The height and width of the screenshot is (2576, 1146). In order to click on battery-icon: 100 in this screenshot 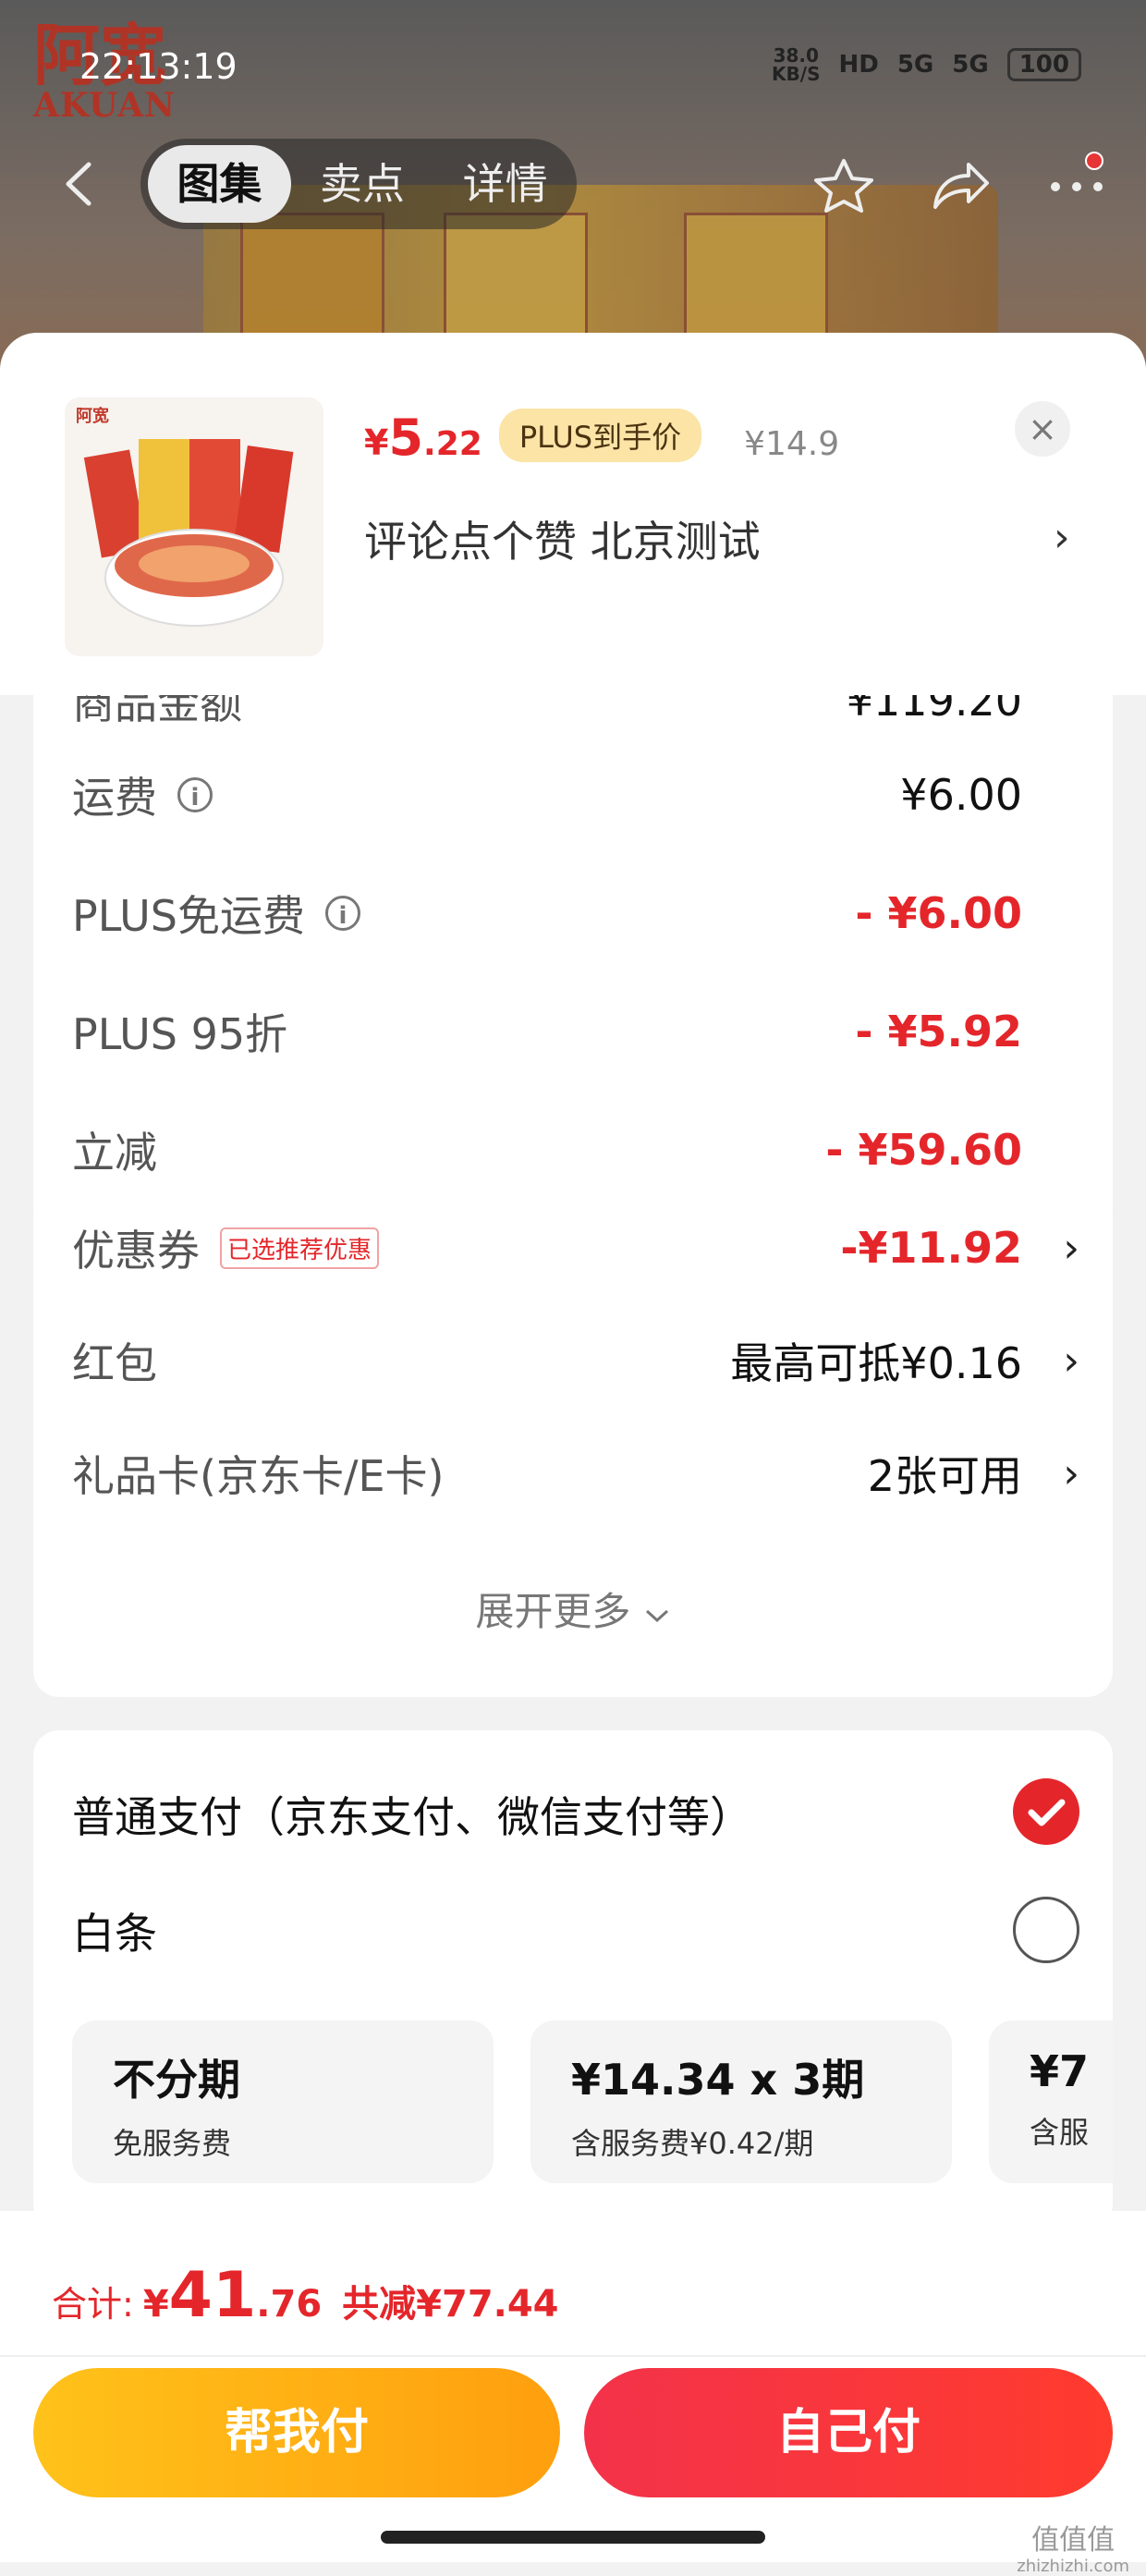, I will do `click(1043, 64)`.